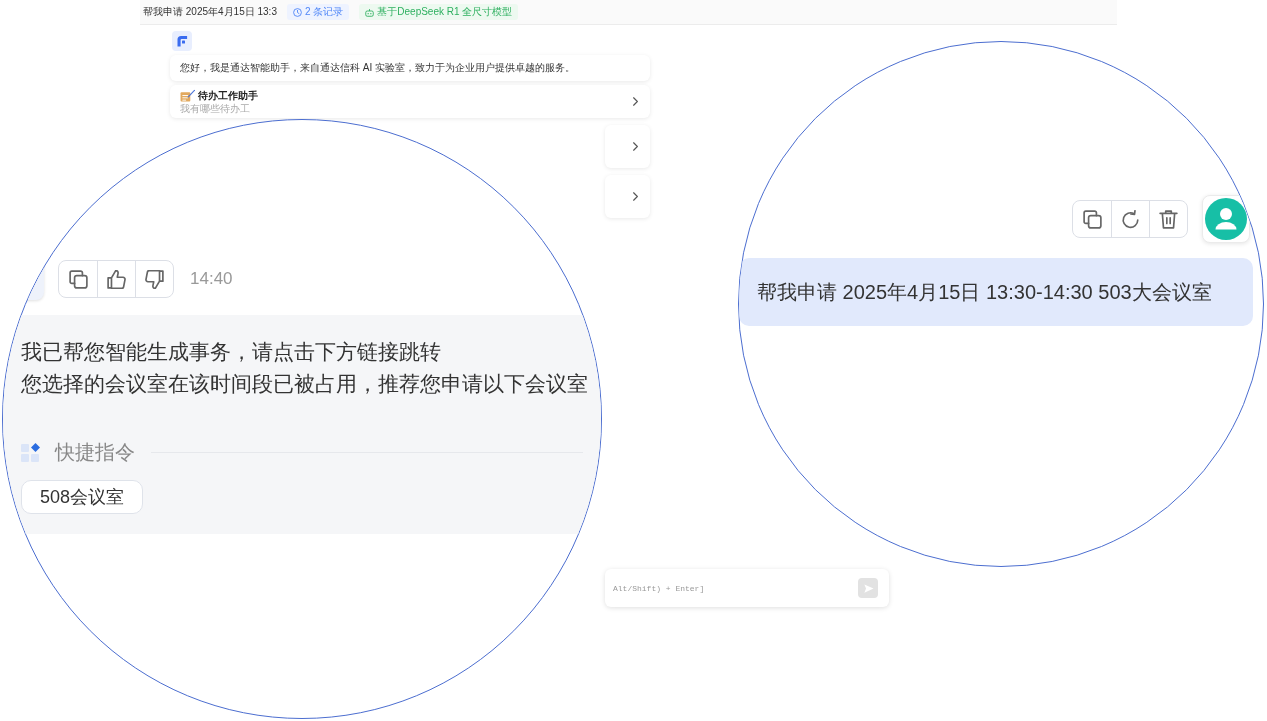  Describe the element at coordinates (187, 95) in the screenshot. I see `notepad-pencil-icon` at that location.